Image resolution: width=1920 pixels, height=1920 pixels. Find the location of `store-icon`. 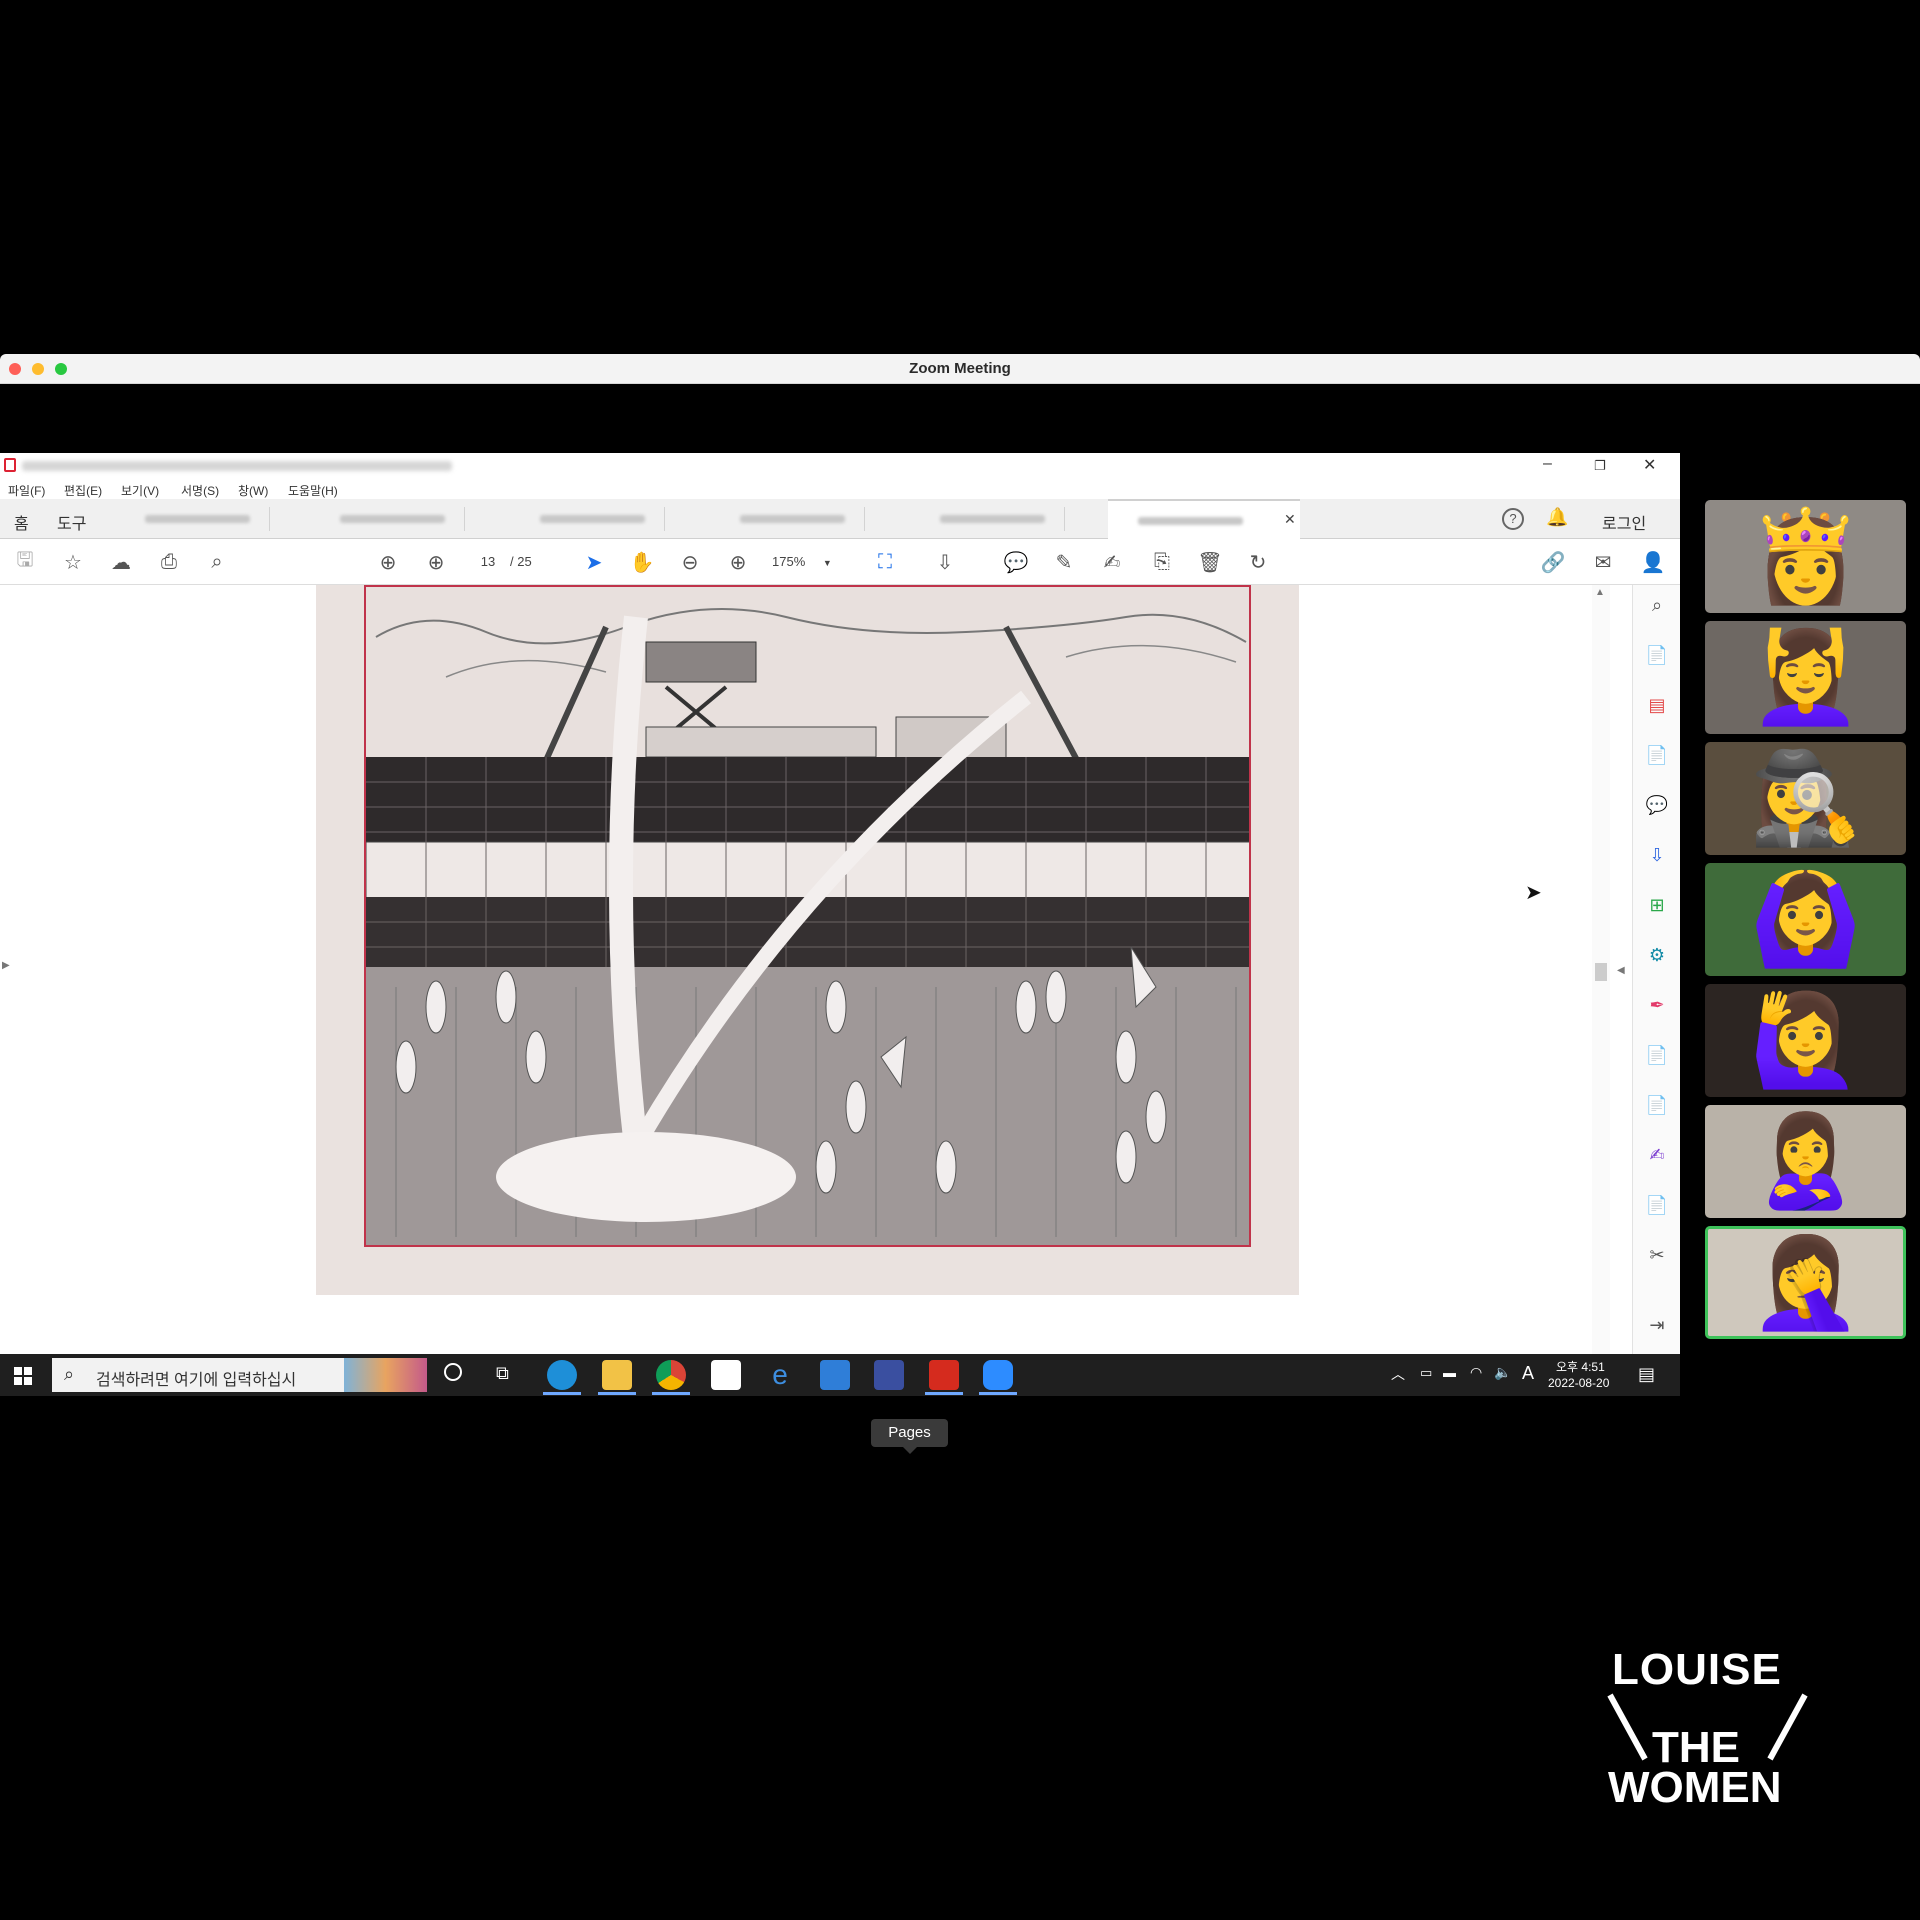

store-icon is located at coordinates (726, 1375).